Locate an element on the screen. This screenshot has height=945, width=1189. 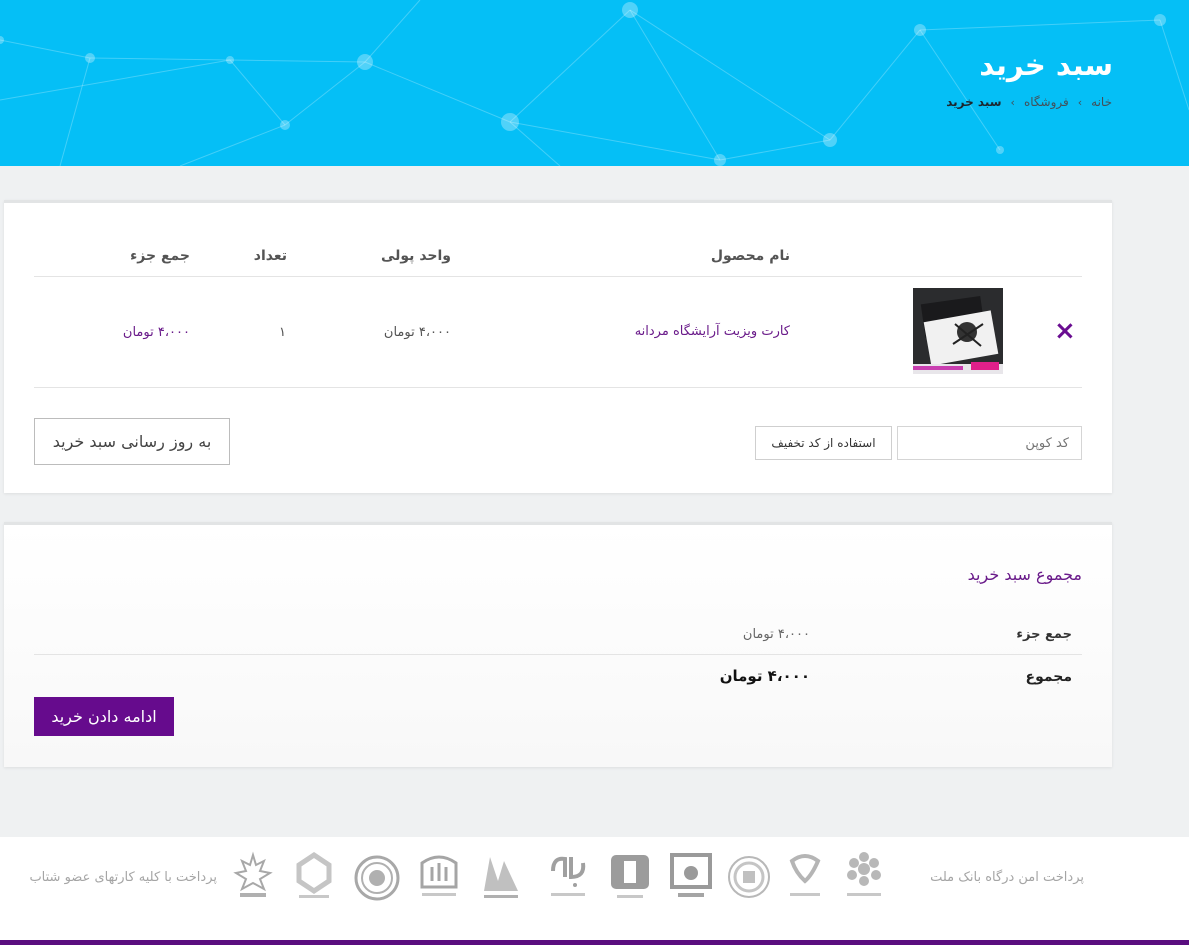
shetab-cards-text: پرداخت با کلیه کارتهای عضو شتاب is located at coordinates (123, 877).